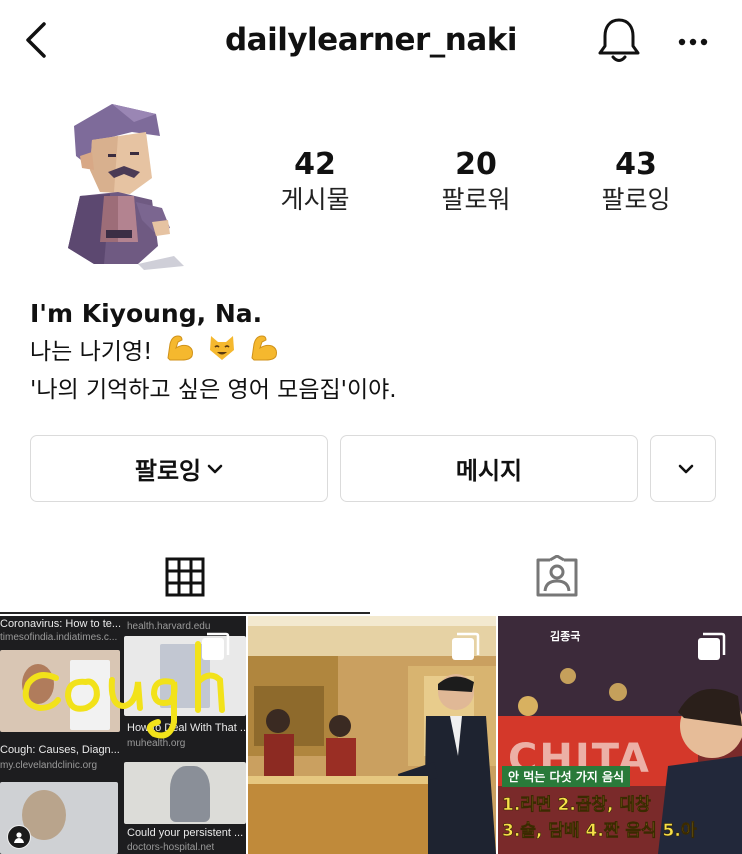 This screenshot has height=854, width=742. I want to click on smiling-cat-icon, so click(222, 352).